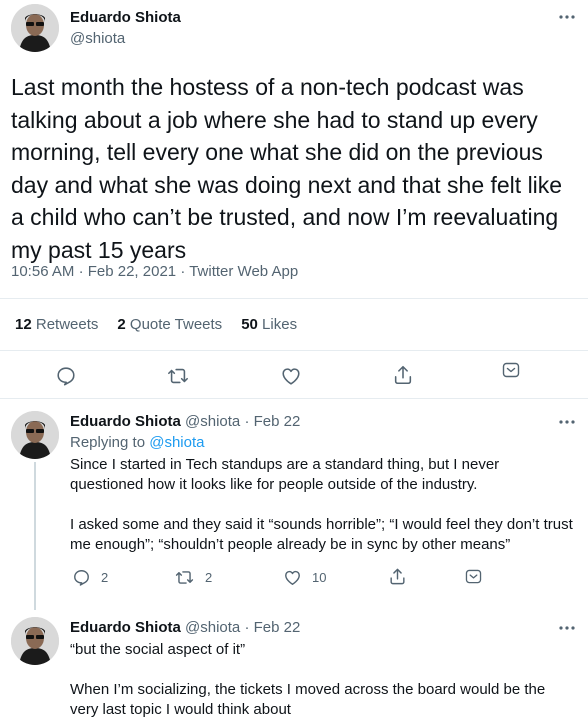 This screenshot has width=588, height=724. Describe the element at coordinates (105, 577) in the screenshot. I see `reply-count: 2` at that location.